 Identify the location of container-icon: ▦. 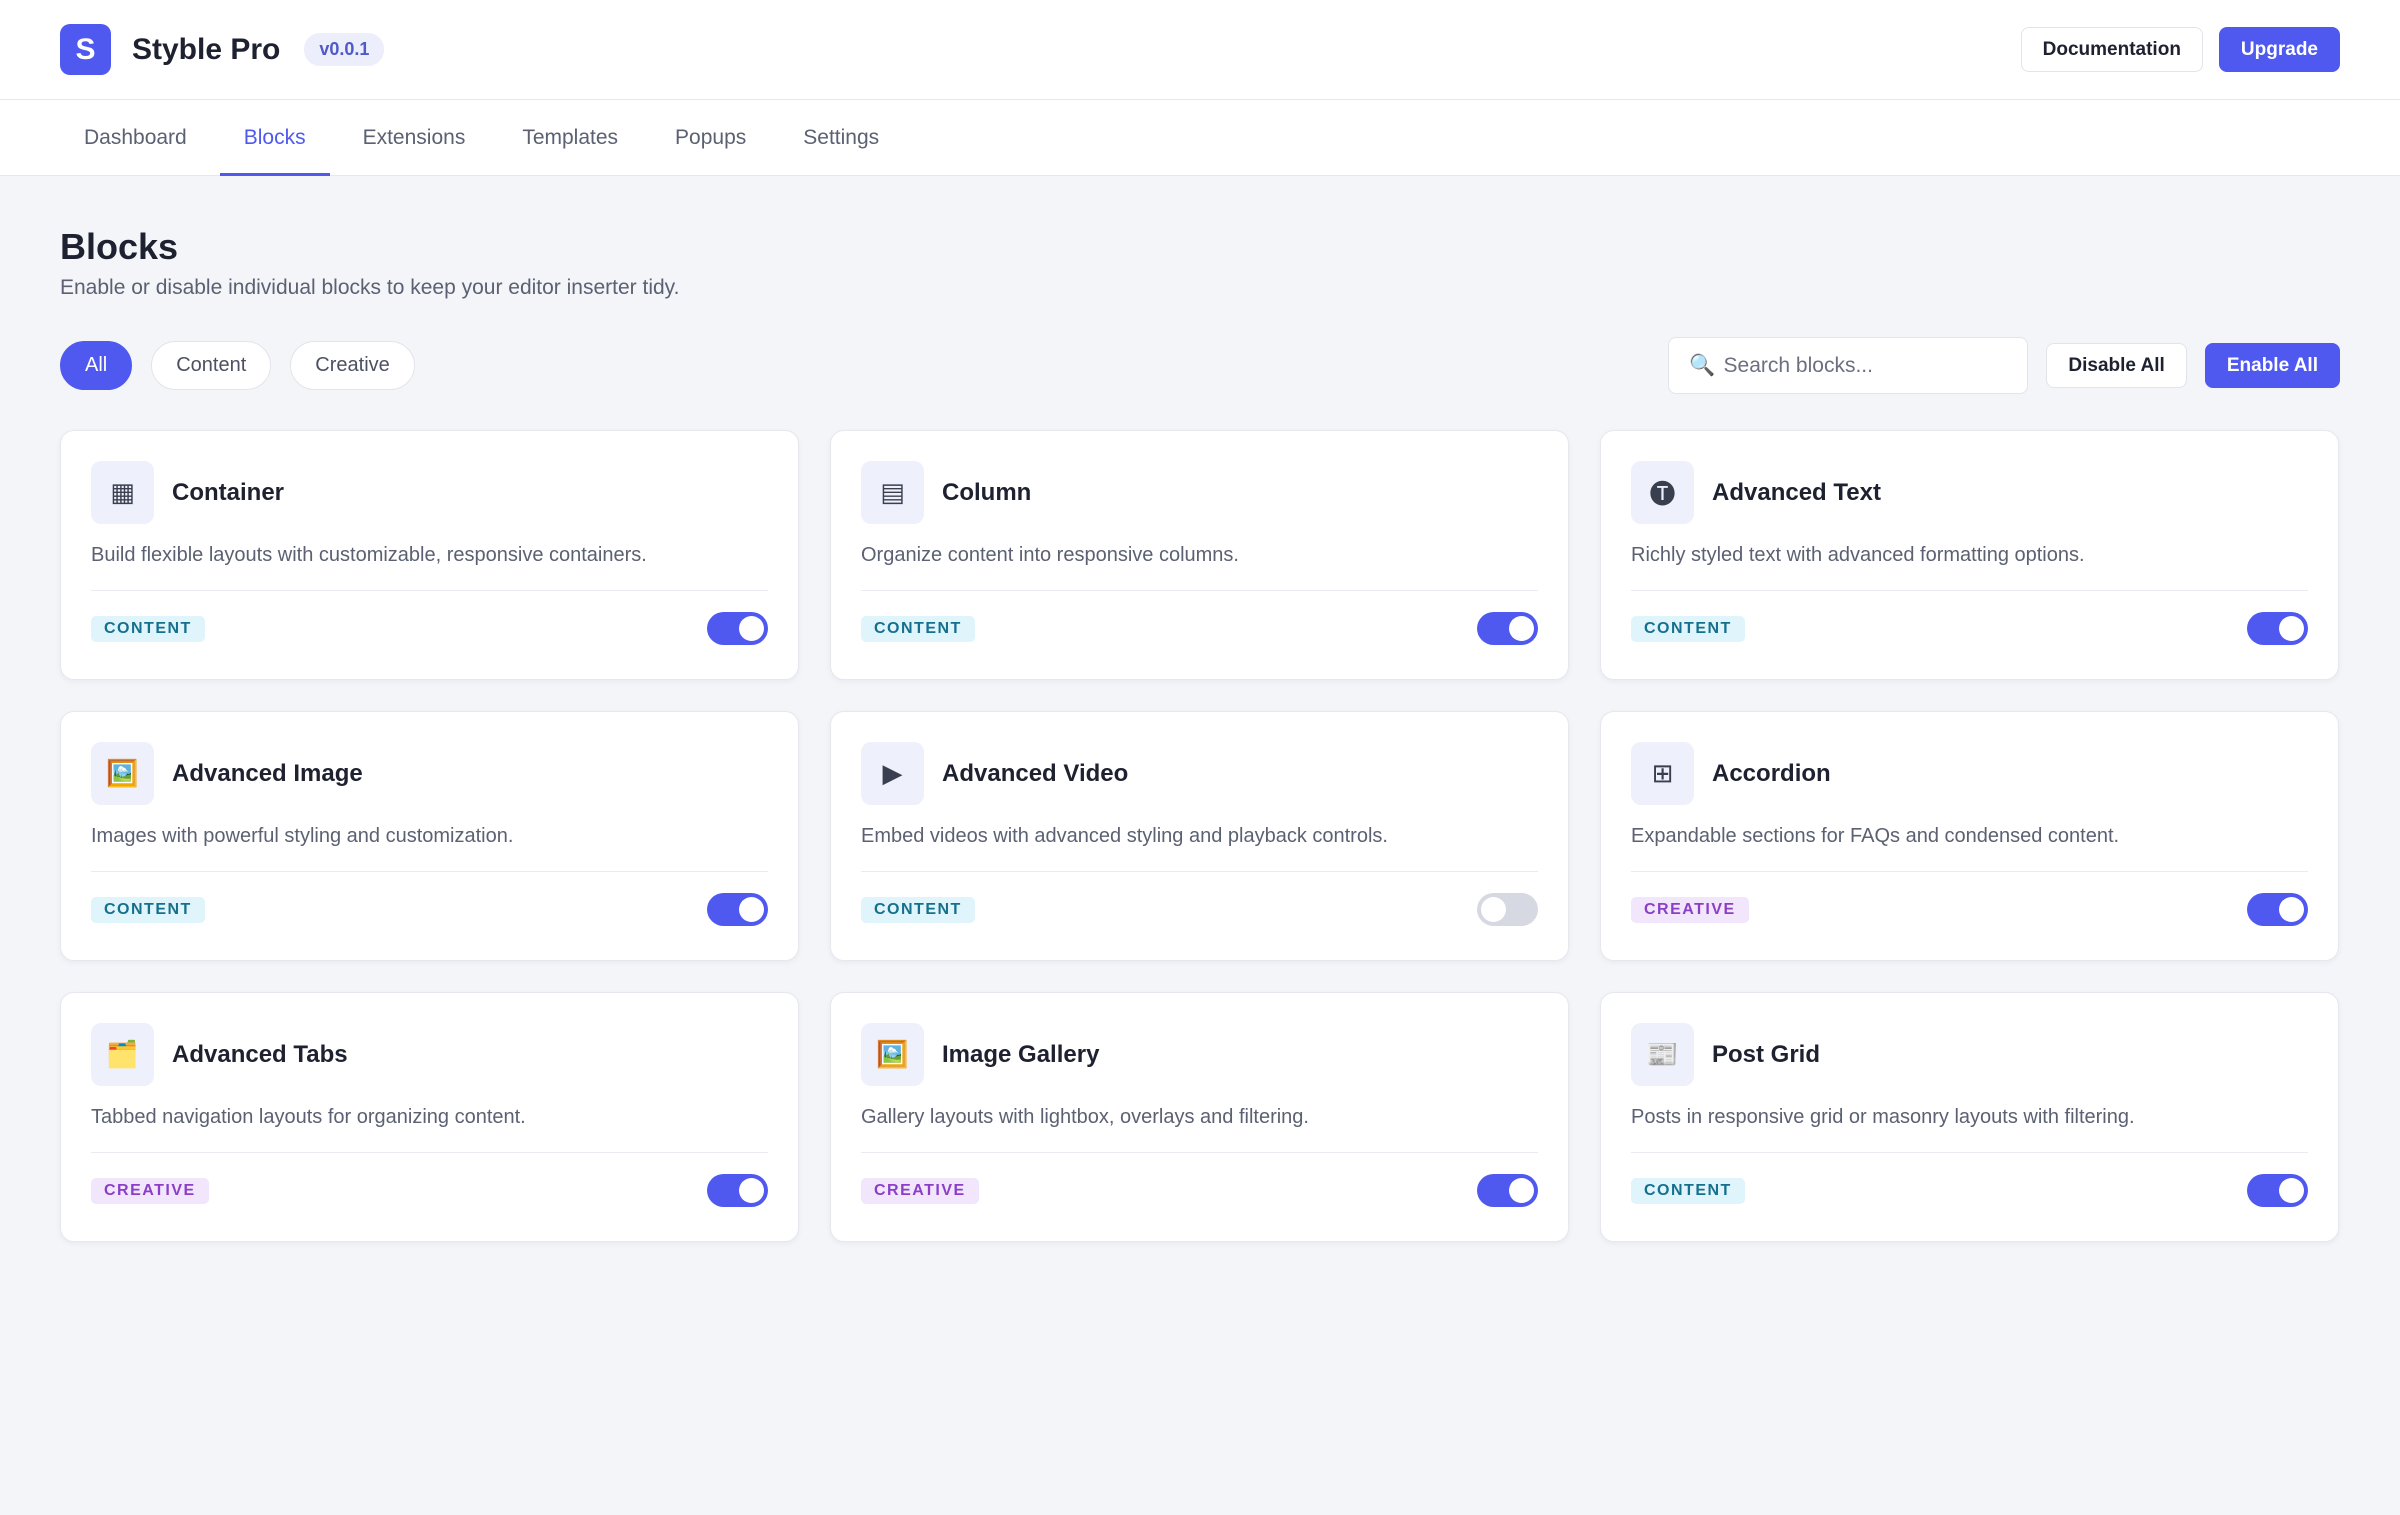
(122, 492).